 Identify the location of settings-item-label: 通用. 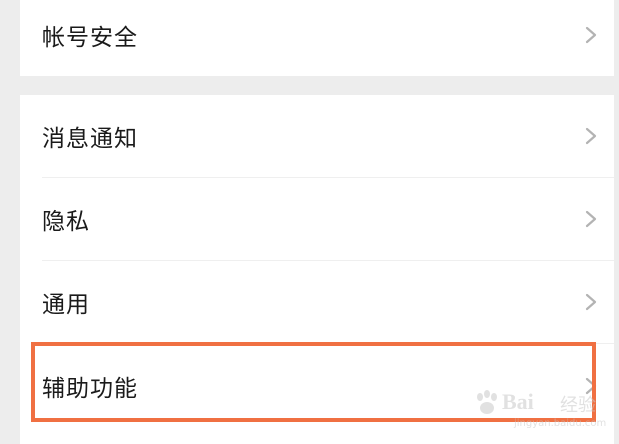
(66, 305).